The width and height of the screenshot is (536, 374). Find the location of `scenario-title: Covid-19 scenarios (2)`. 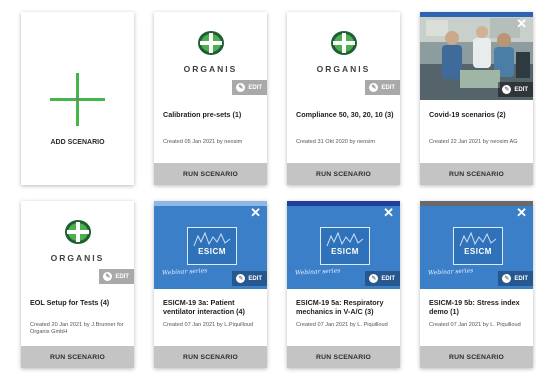

scenario-title: Covid-19 scenarios (2) is located at coordinates (467, 114).